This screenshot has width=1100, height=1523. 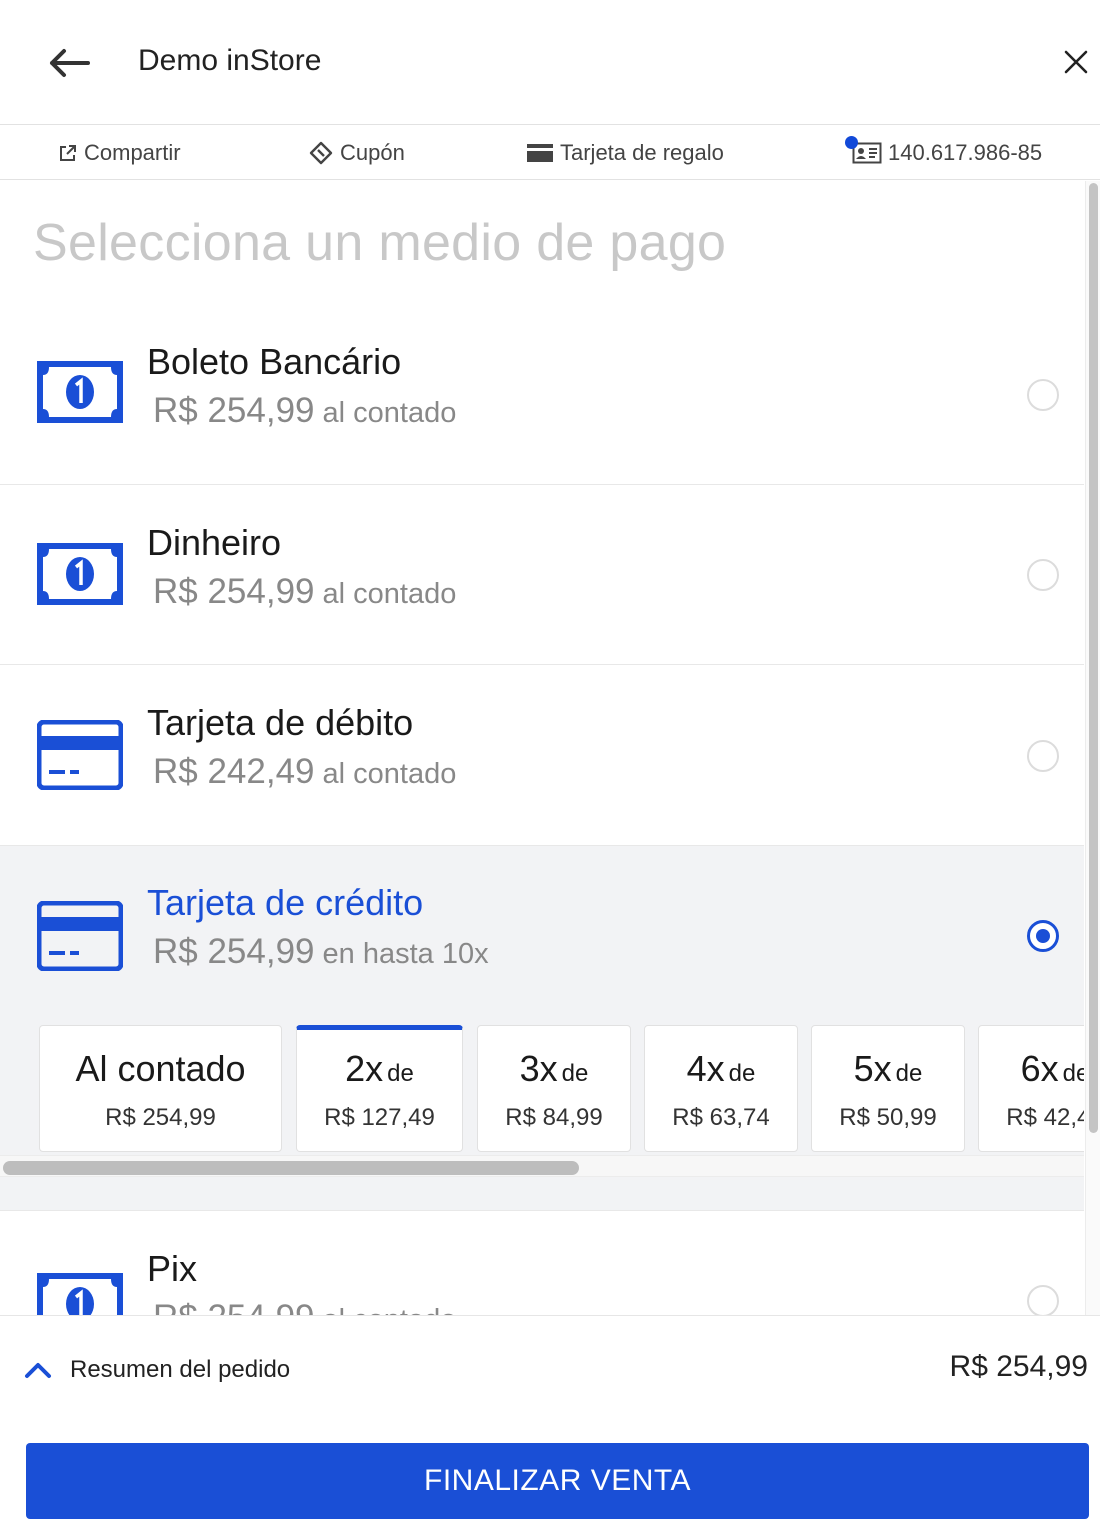 What do you see at coordinates (542, 575) in the screenshot?
I see `payment-method-dinheiro: Dinheiro R$ 254,99 al contado` at bounding box center [542, 575].